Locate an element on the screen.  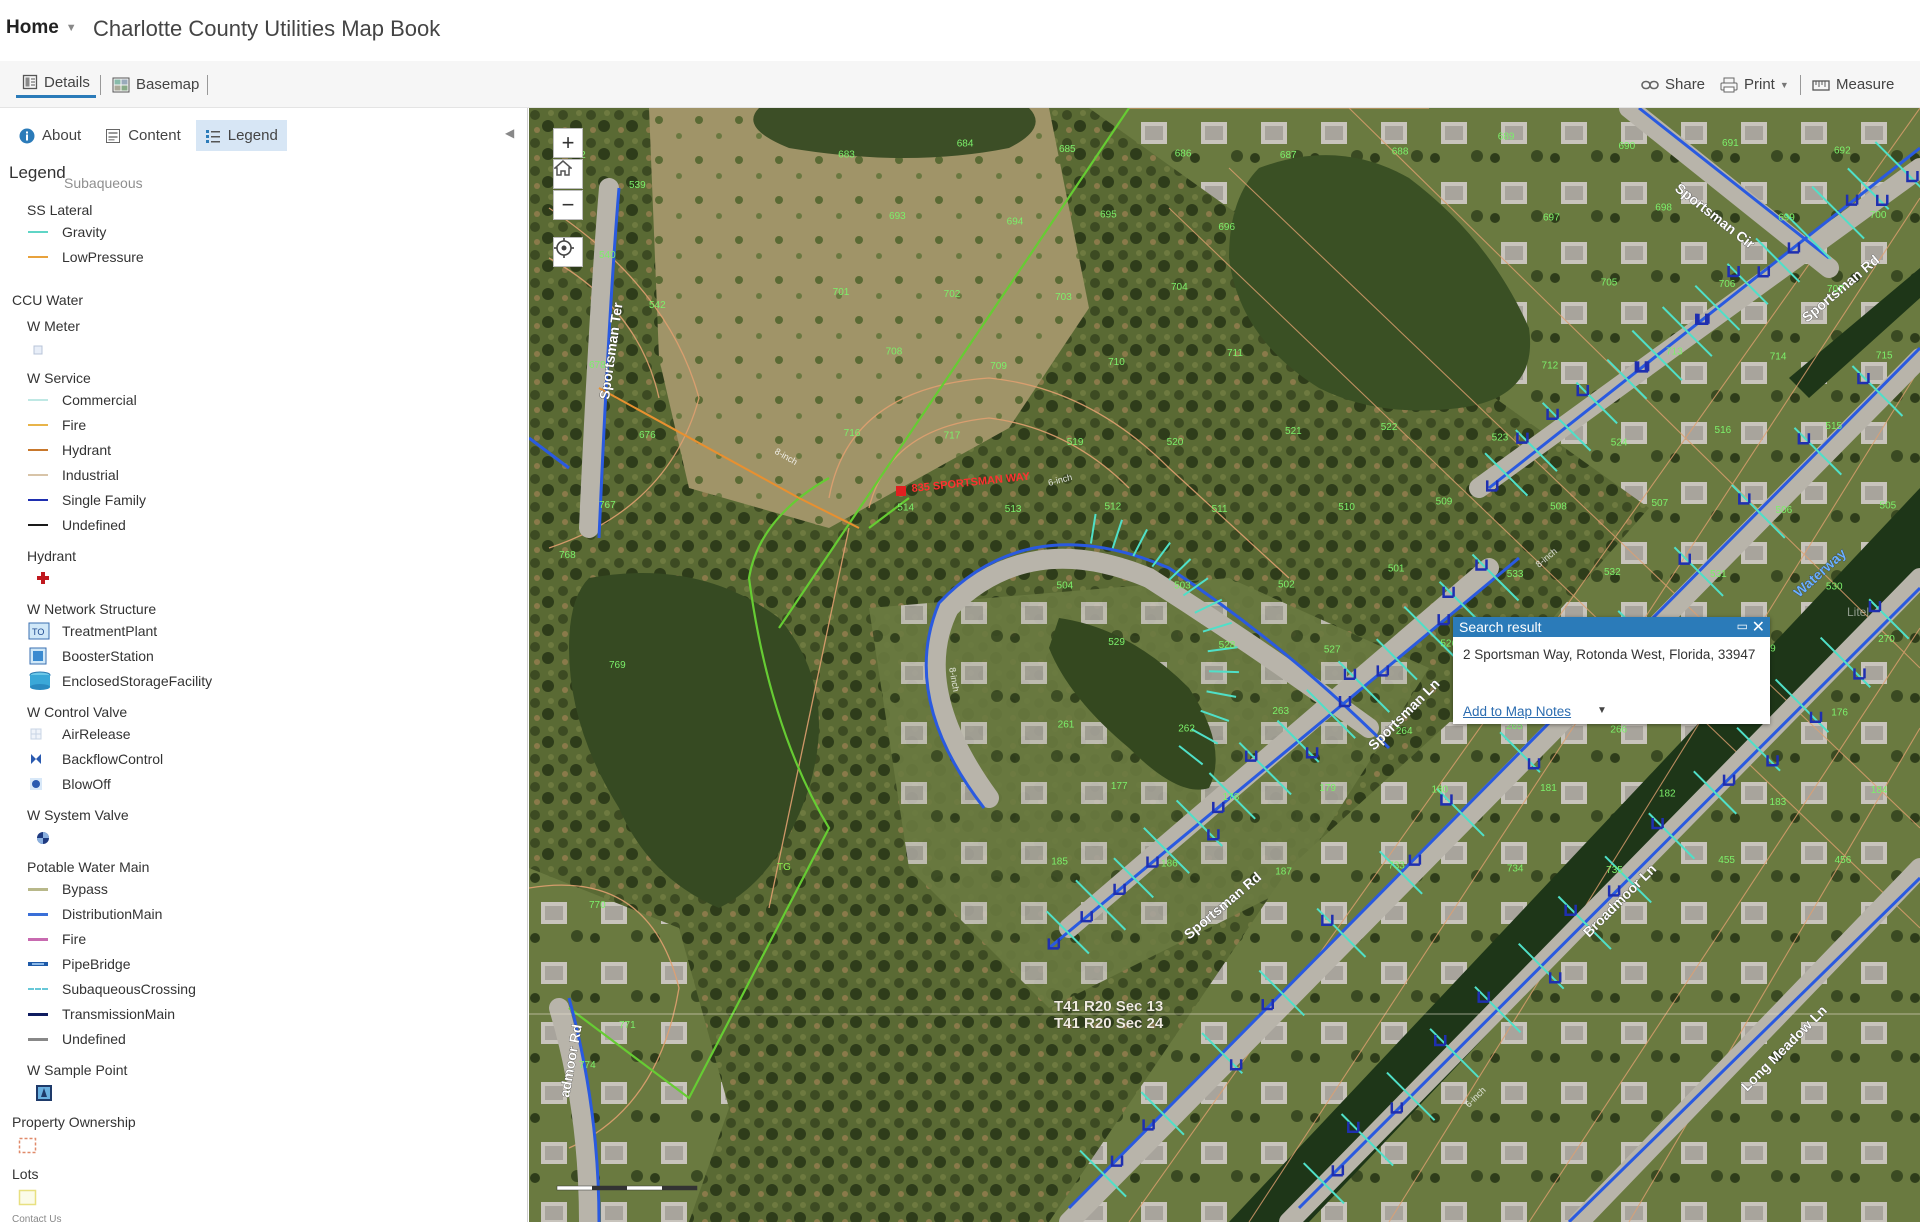
printer-icon is located at coordinates (1729, 84).